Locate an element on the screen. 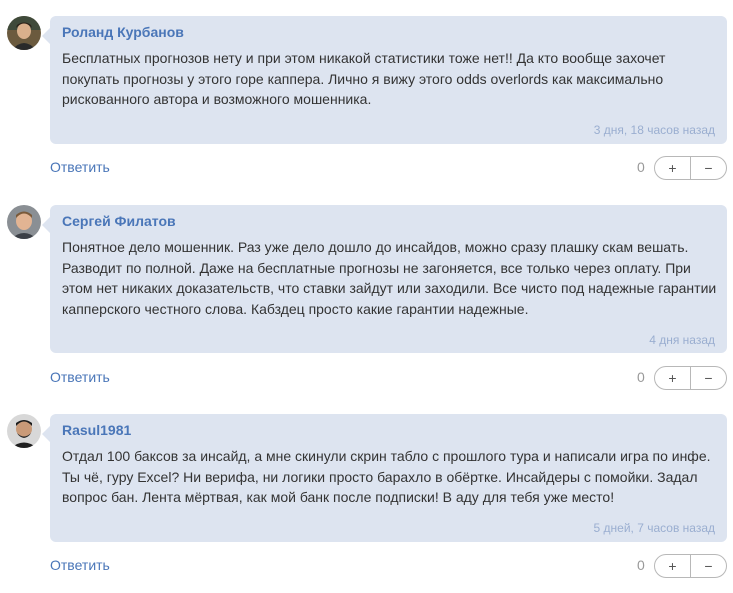 The height and width of the screenshot is (593, 733). comment-author: Rasul1981 is located at coordinates (96, 430).